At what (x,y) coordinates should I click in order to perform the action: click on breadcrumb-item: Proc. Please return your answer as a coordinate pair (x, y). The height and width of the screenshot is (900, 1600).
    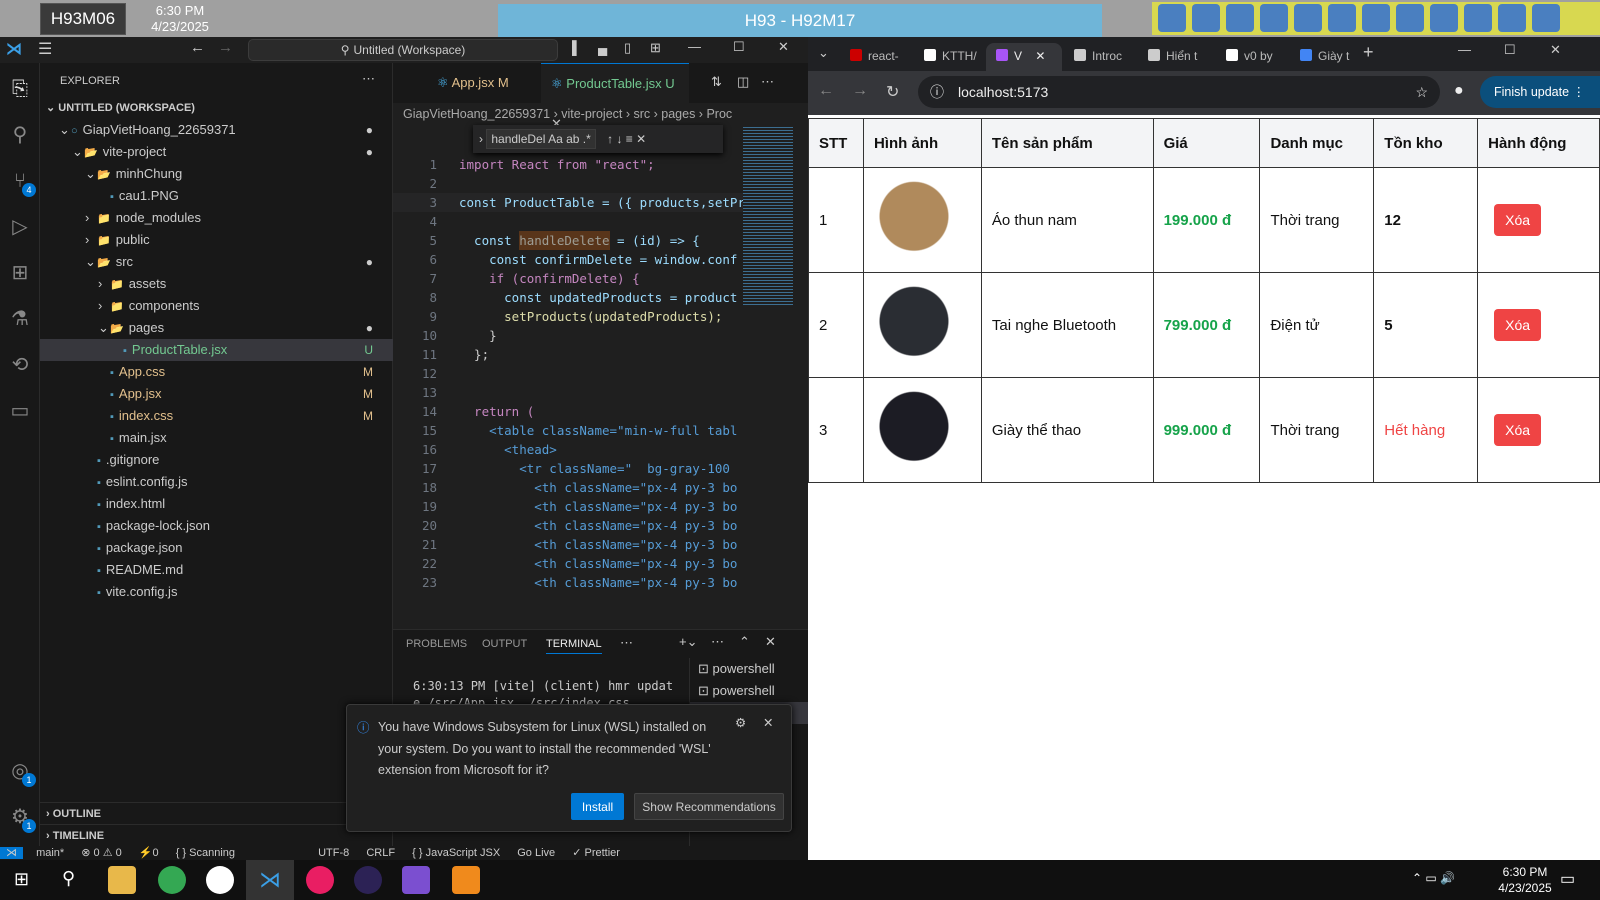
    Looking at the image, I should click on (719, 114).